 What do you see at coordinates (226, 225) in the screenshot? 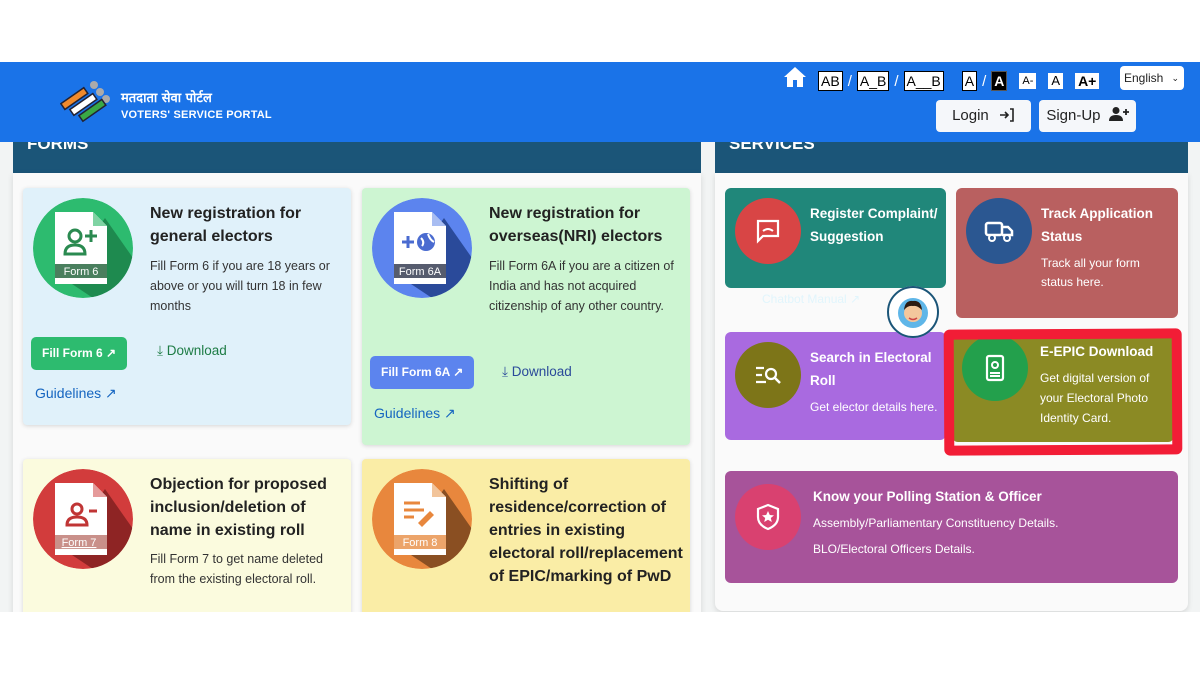
I see `form-title: New registration for general electors` at bounding box center [226, 225].